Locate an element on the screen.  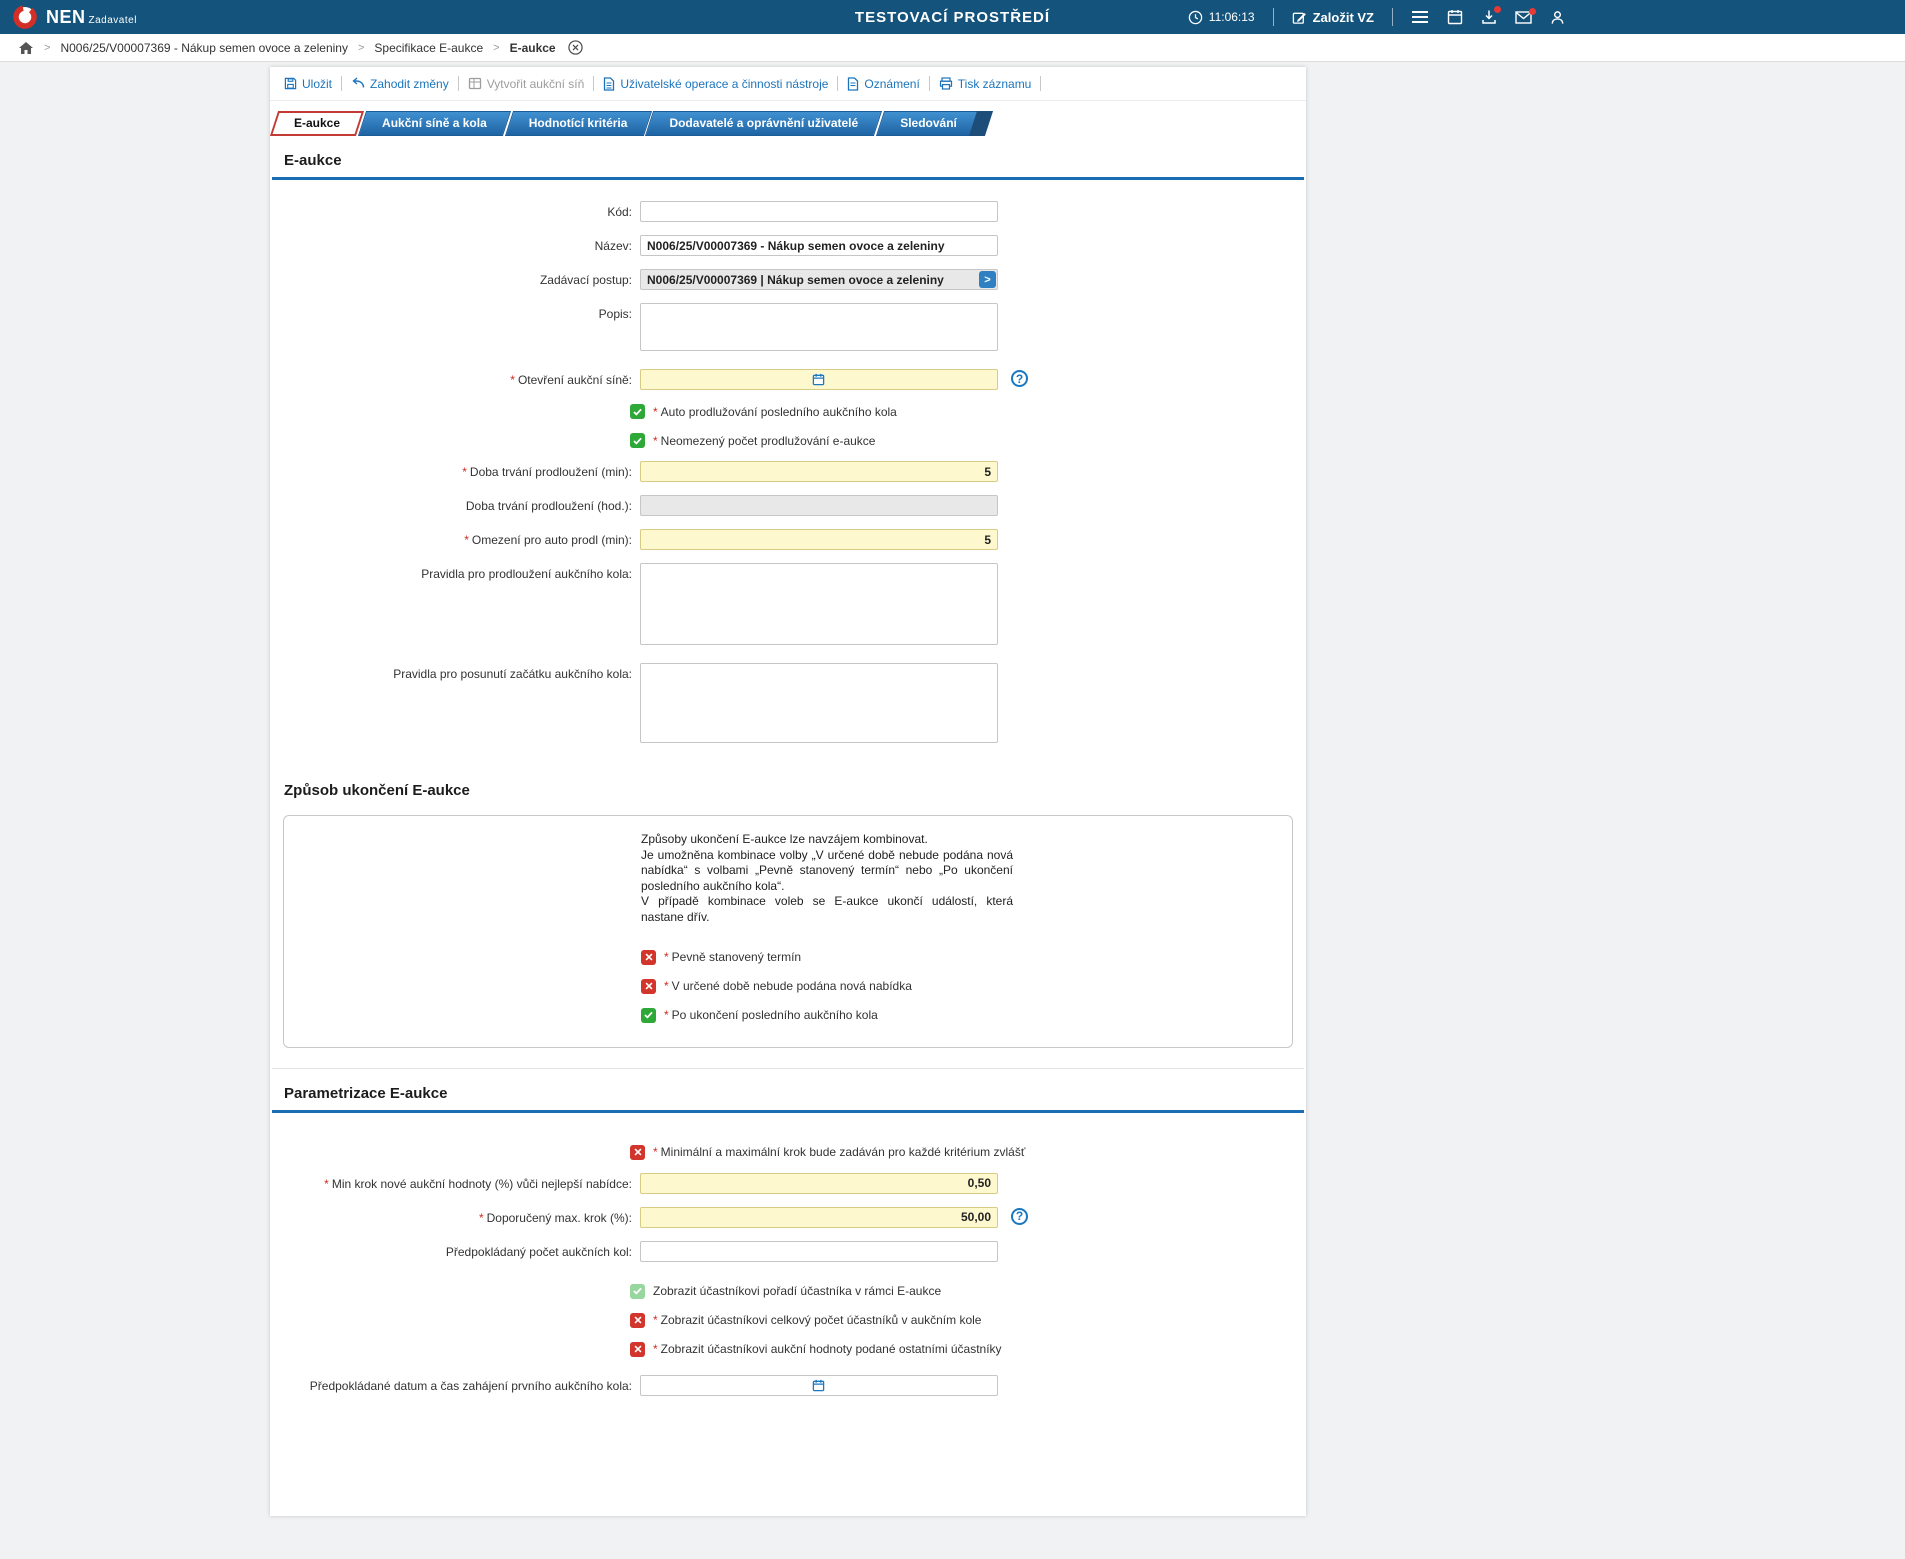
min-max-krok-checkbox is located at coordinates (637, 1152).